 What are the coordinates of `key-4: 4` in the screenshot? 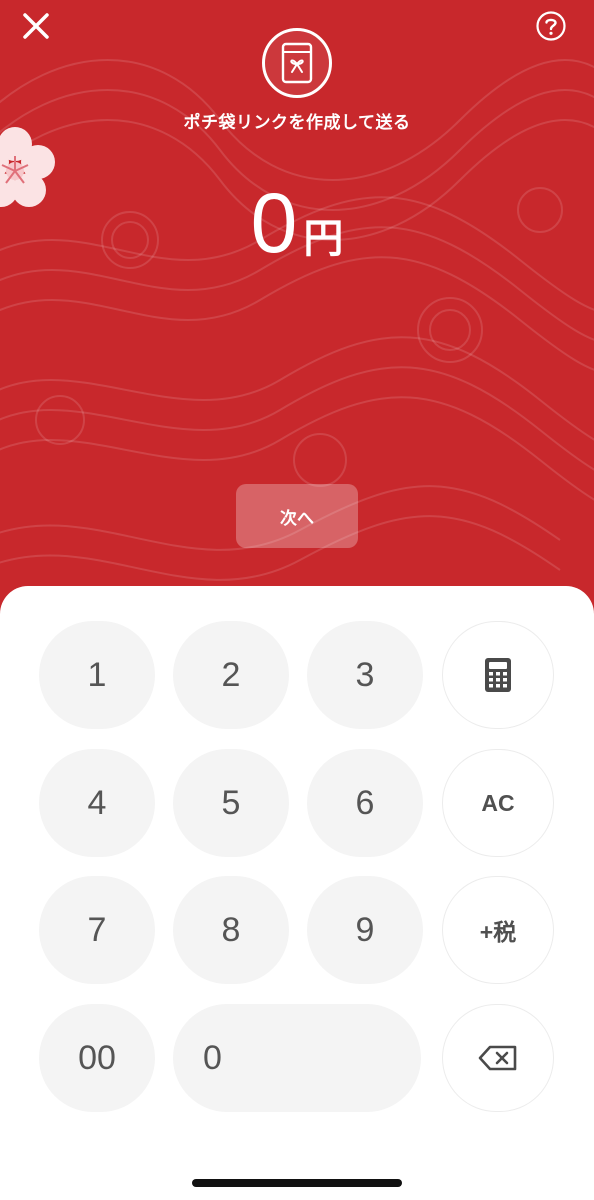 It's located at (97, 803).